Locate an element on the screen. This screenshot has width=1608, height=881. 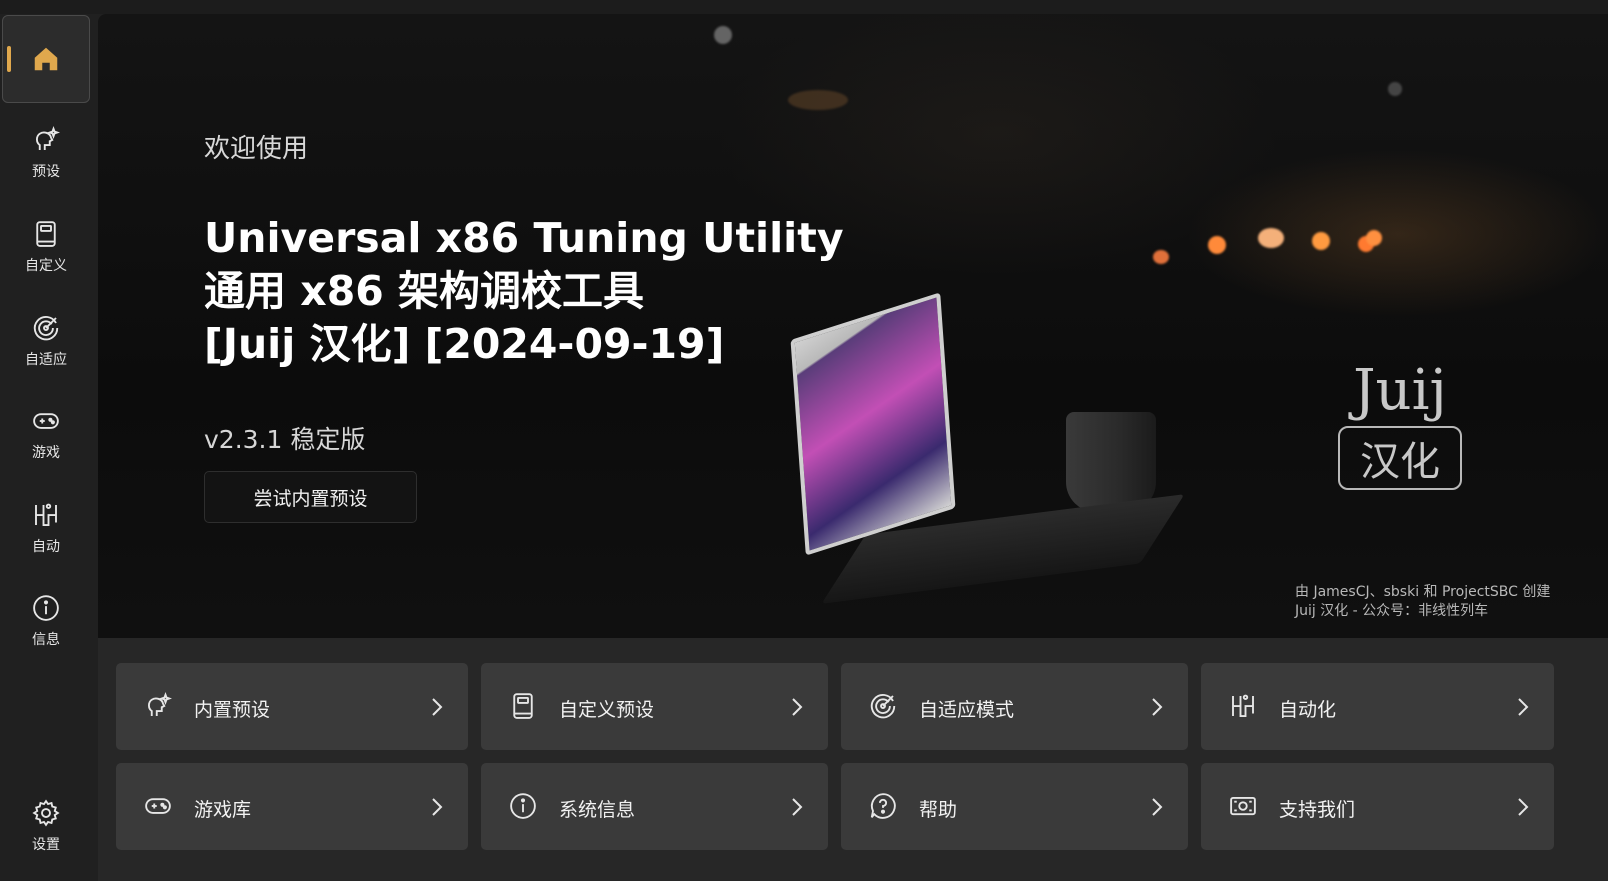
tile-label: 帮助 is located at coordinates (938, 810).